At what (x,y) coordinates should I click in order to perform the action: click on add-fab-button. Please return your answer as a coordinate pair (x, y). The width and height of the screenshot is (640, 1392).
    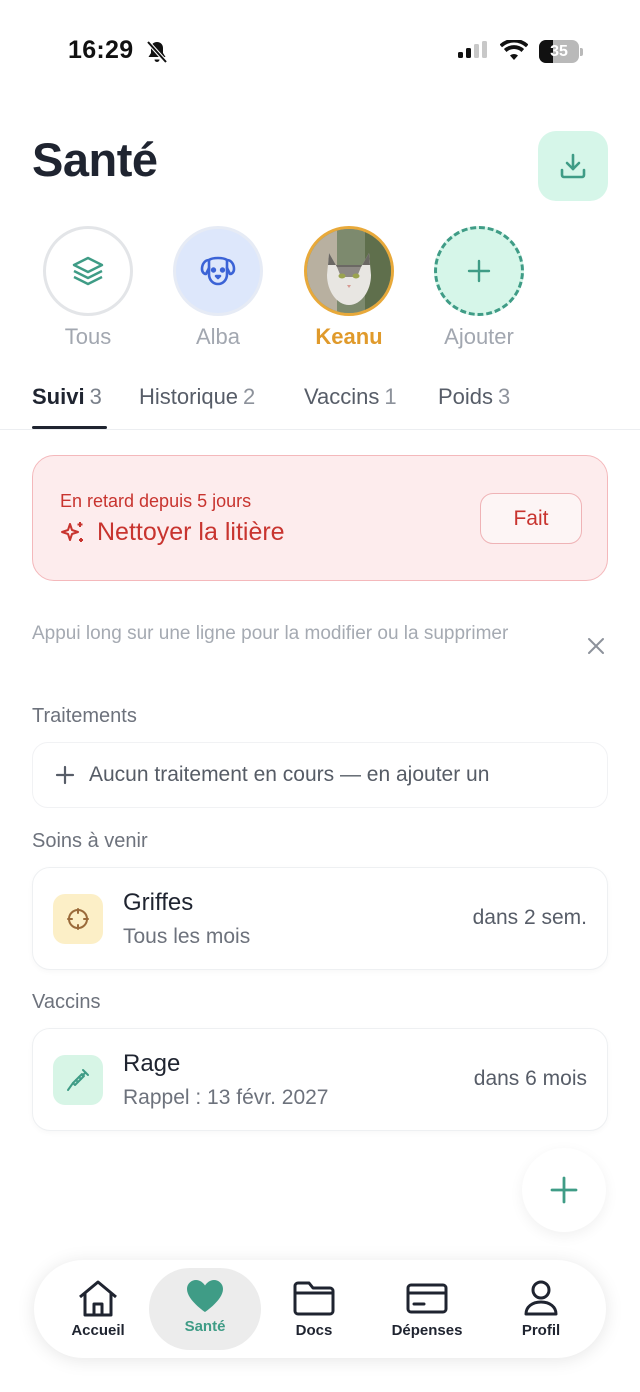
    Looking at the image, I should click on (564, 1190).